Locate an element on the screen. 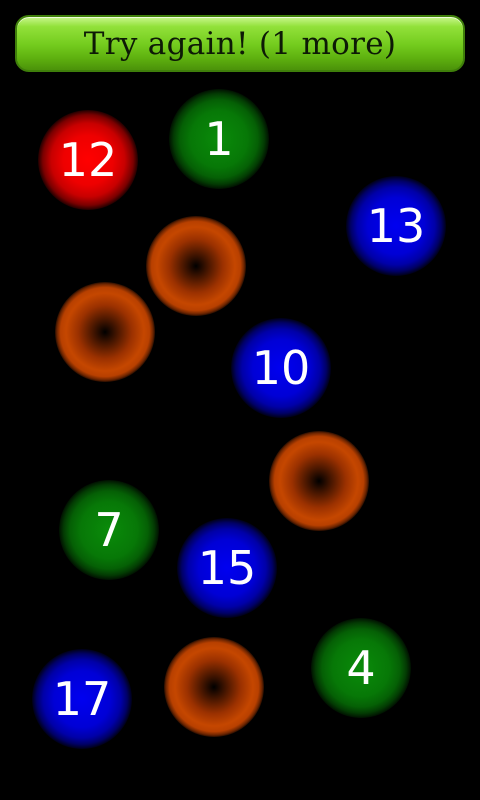 This screenshot has height=800, width=480. ball-number: 10 is located at coordinates (281, 368).